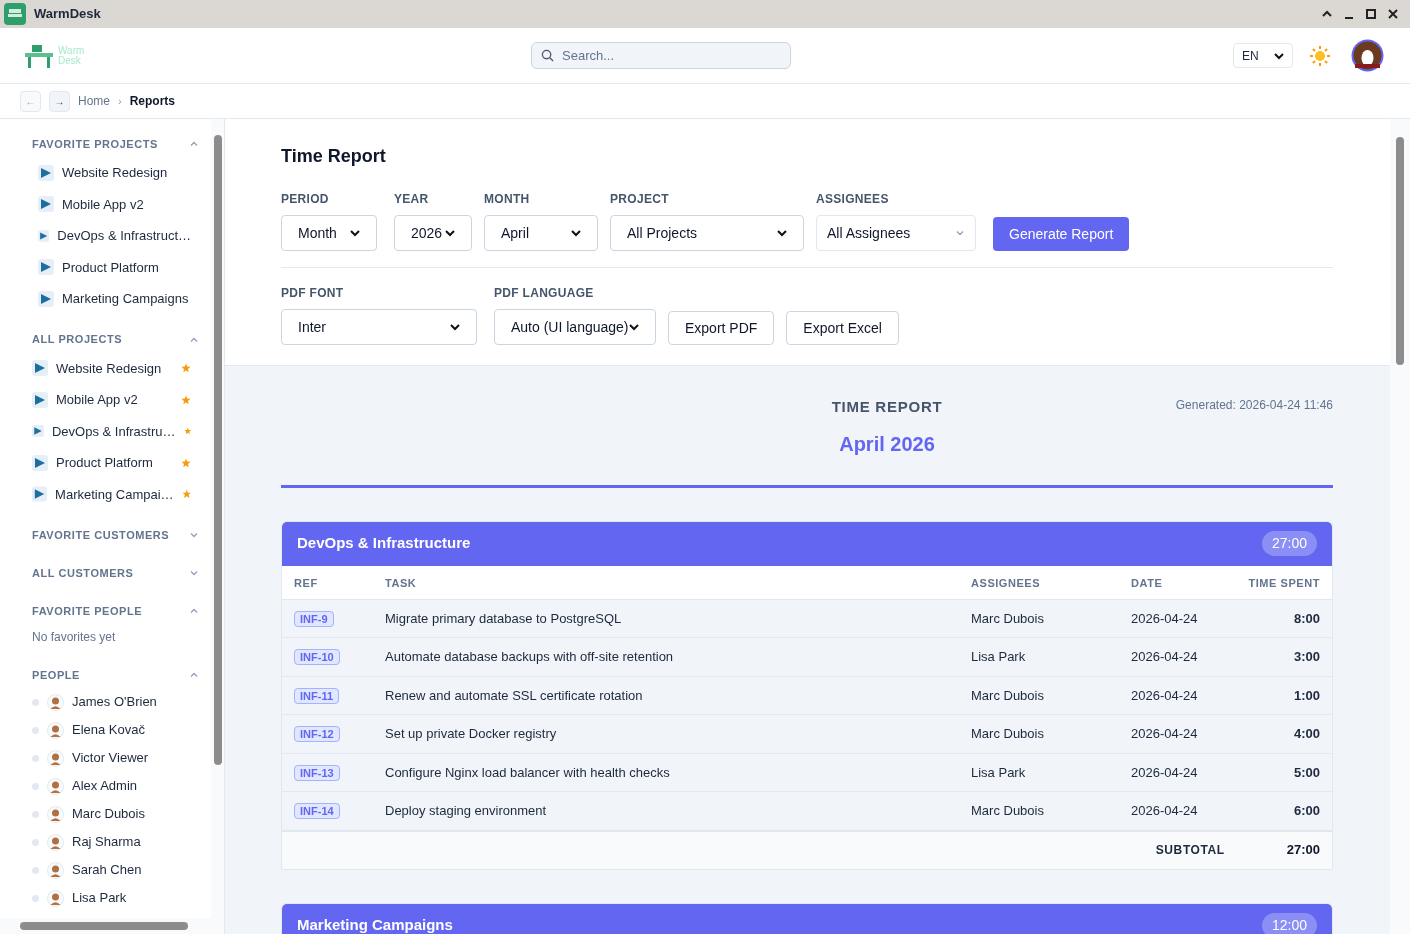  What do you see at coordinates (707, 233) in the screenshot?
I see `select-field: All Projects` at bounding box center [707, 233].